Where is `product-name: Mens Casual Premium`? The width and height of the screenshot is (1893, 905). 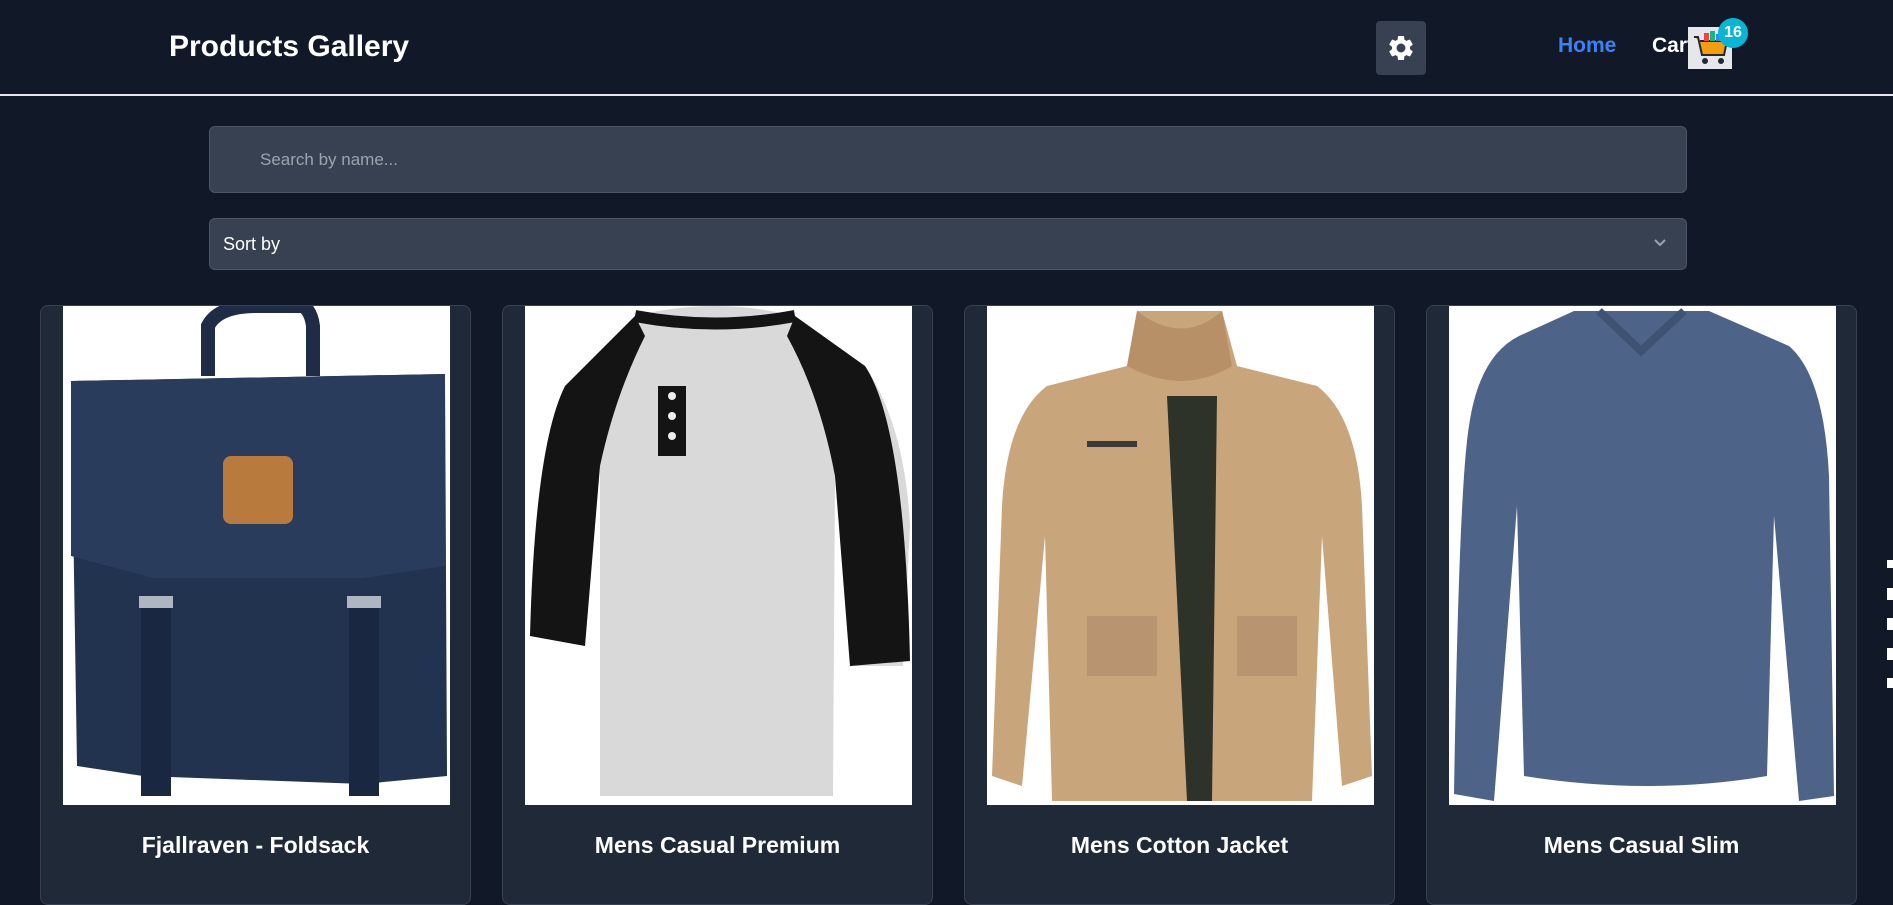 product-name: Mens Casual Premium is located at coordinates (717, 845).